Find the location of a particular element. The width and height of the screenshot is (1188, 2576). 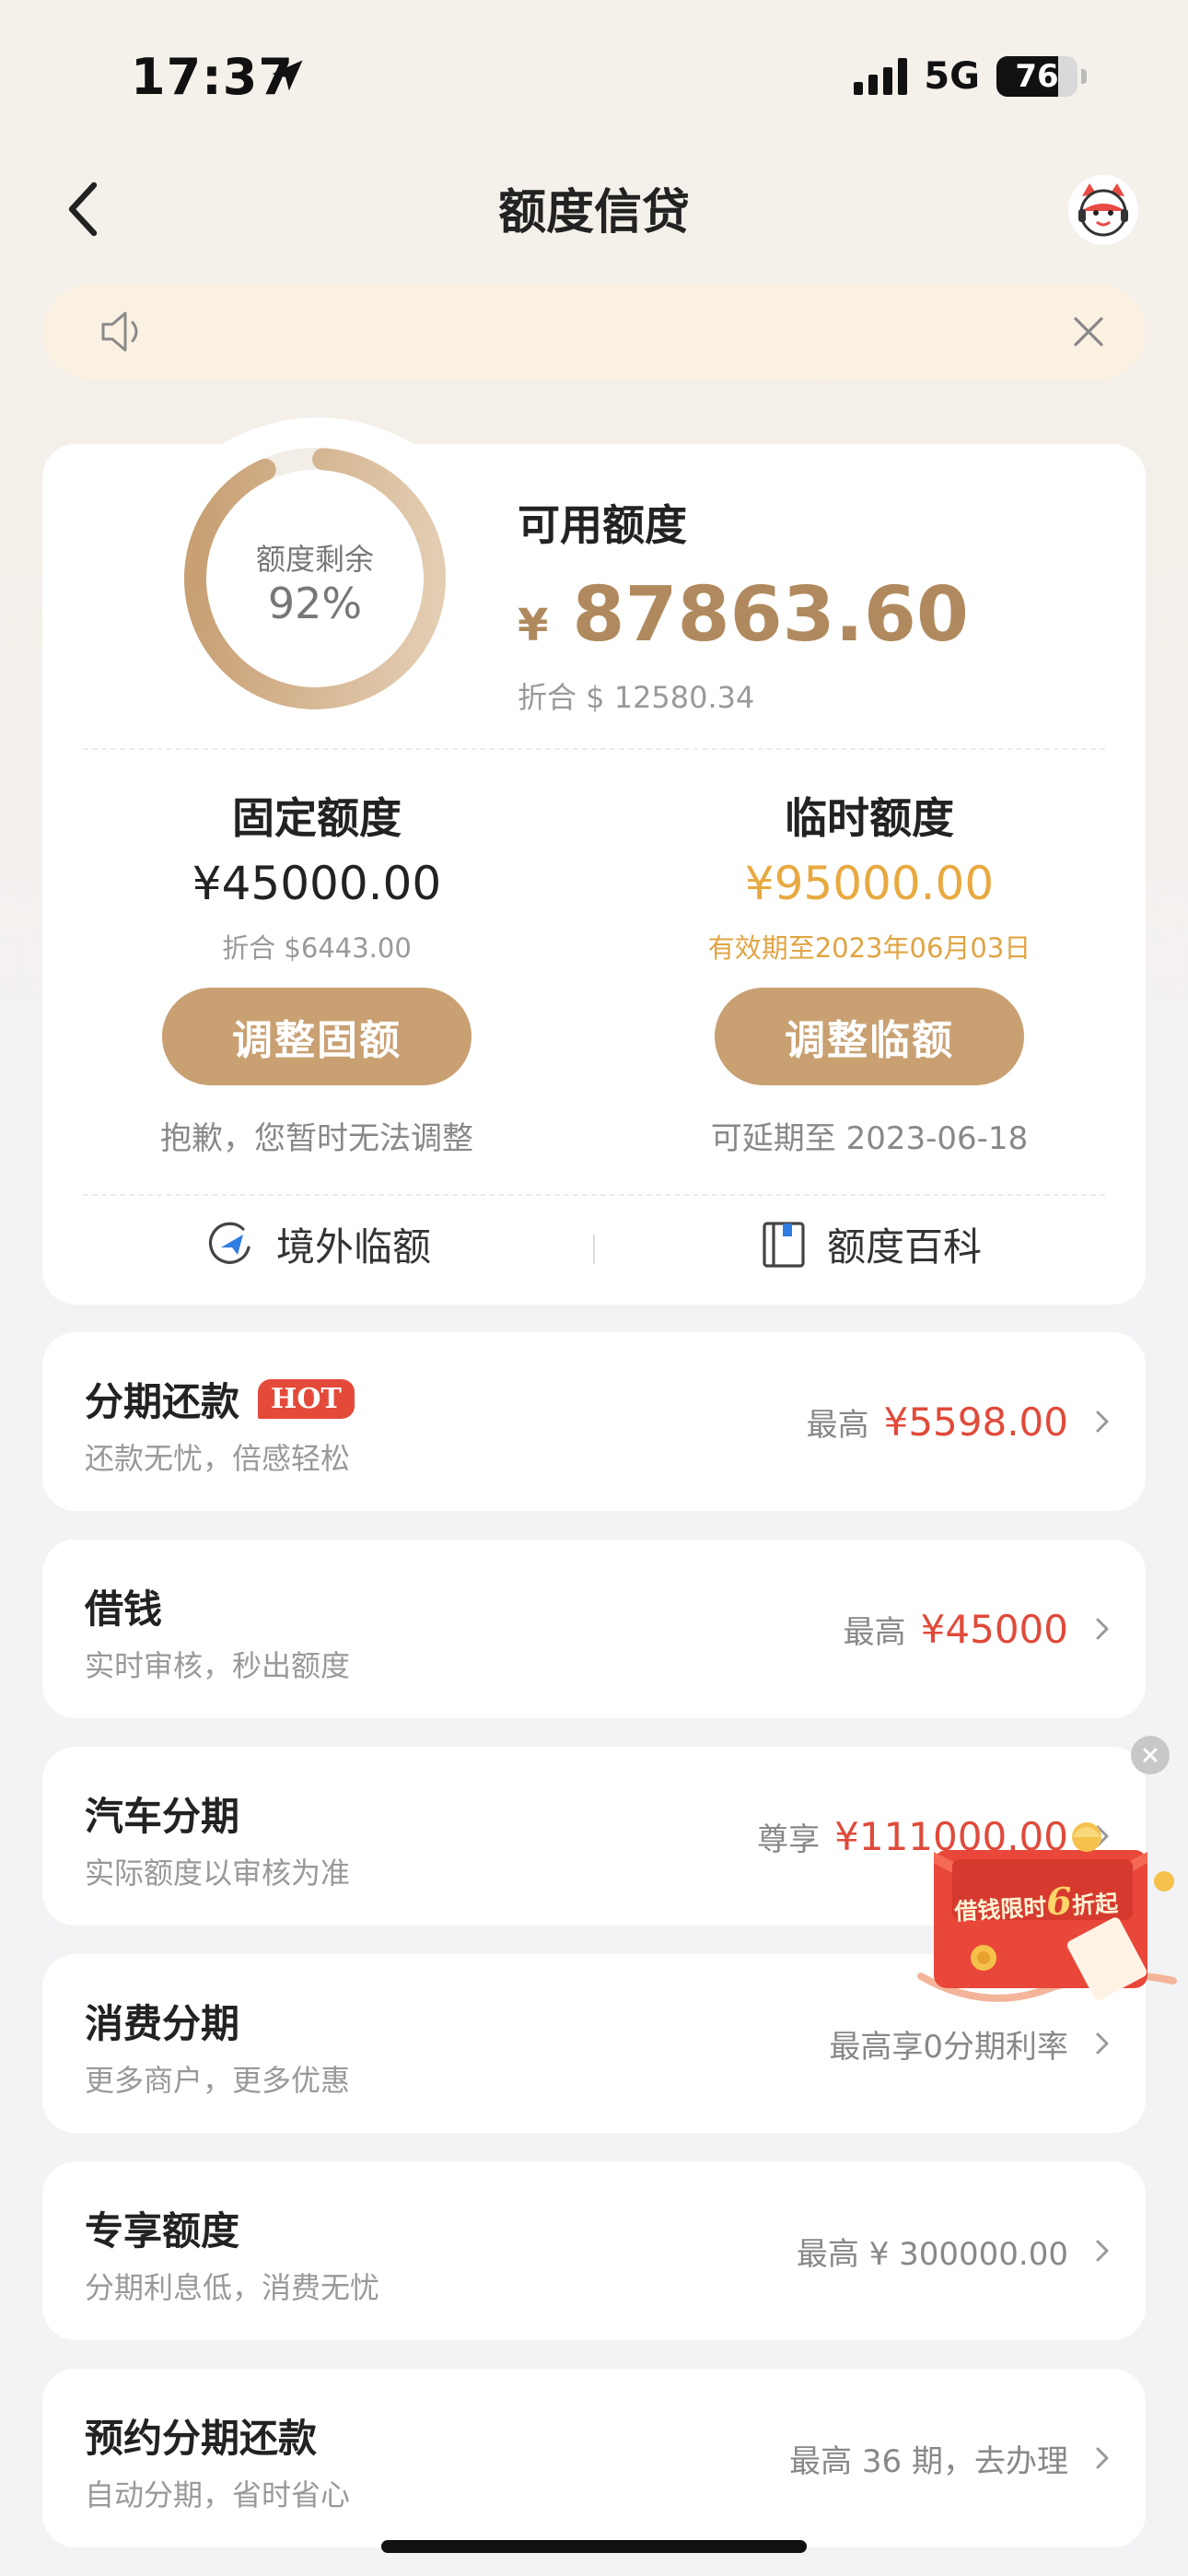

list-item-exclusive-credit: 专享额度 分期利息低，消费无忧 最高 ¥ 300000.00 is located at coordinates (594, 2250).